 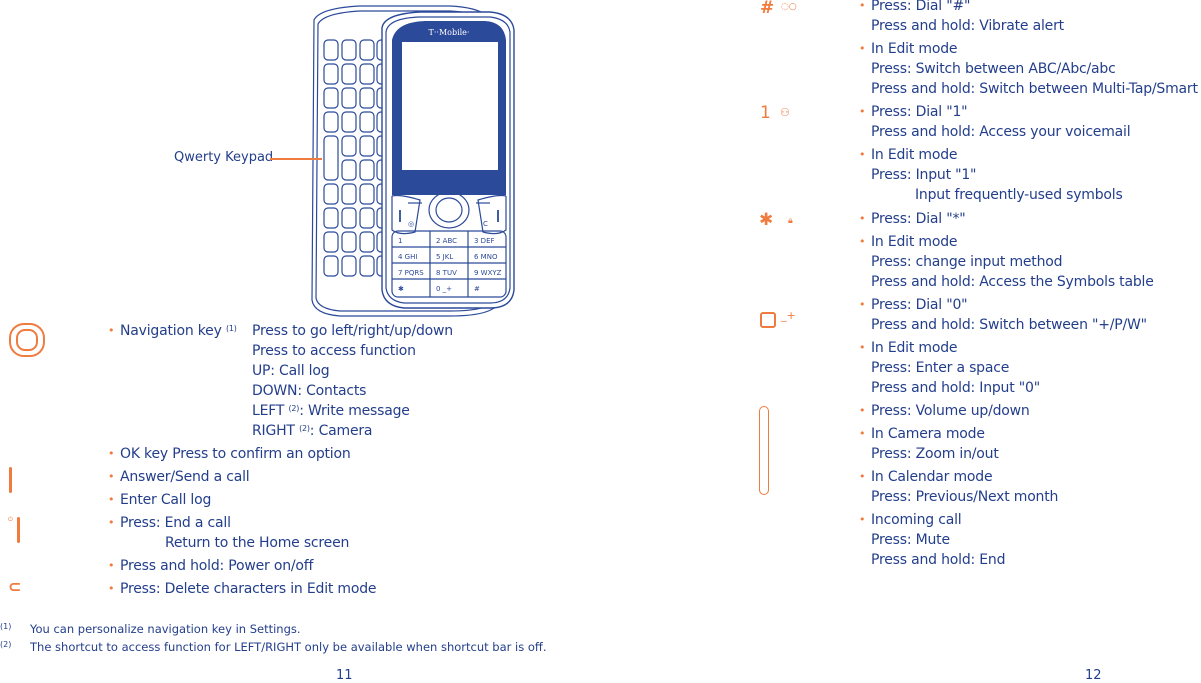 I want to click on svg-text: 1, so click(x=400, y=241).